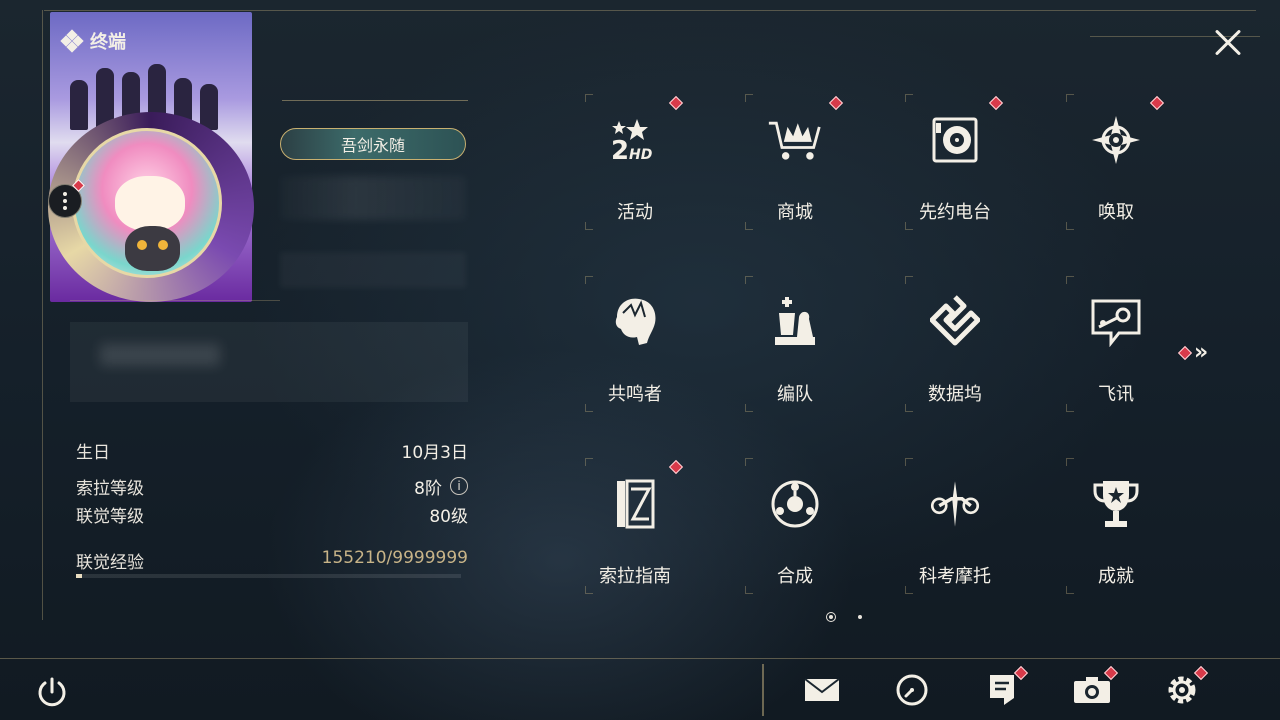 This screenshot has height=720, width=1280. Describe the element at coordinates (822, 690) in the screenshot. I see `mail-button` at that location.